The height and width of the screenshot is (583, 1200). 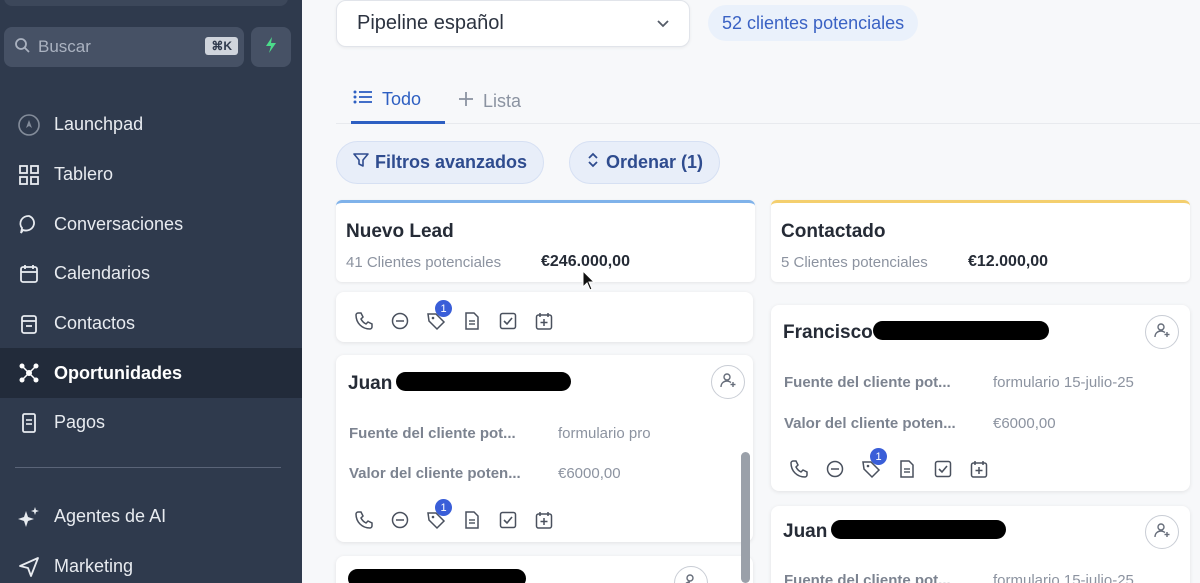 What do you see at coordinates (84, 174) in the screenshot?
I see `sidebar-item-label: Tablero` at bounding box center [84, 174].